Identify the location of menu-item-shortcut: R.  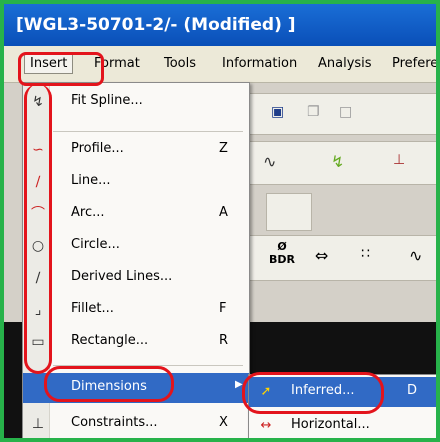
(224, 340).